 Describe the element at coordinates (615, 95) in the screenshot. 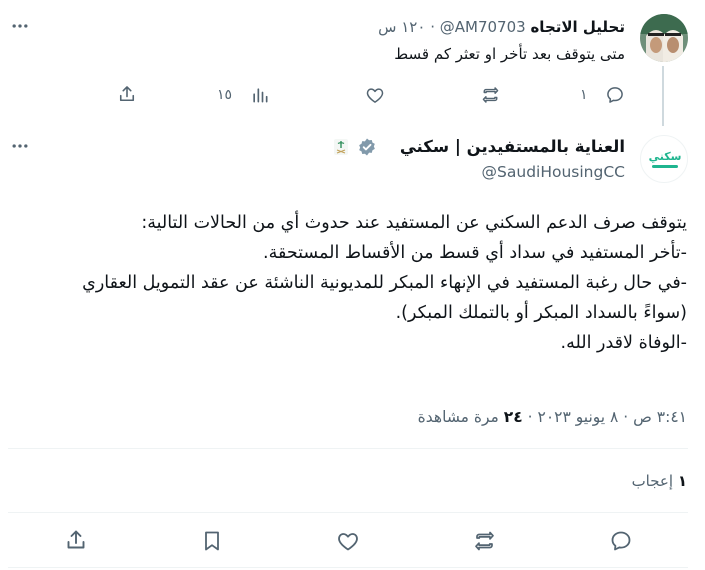

I see `reply-comment-icon` at that location.